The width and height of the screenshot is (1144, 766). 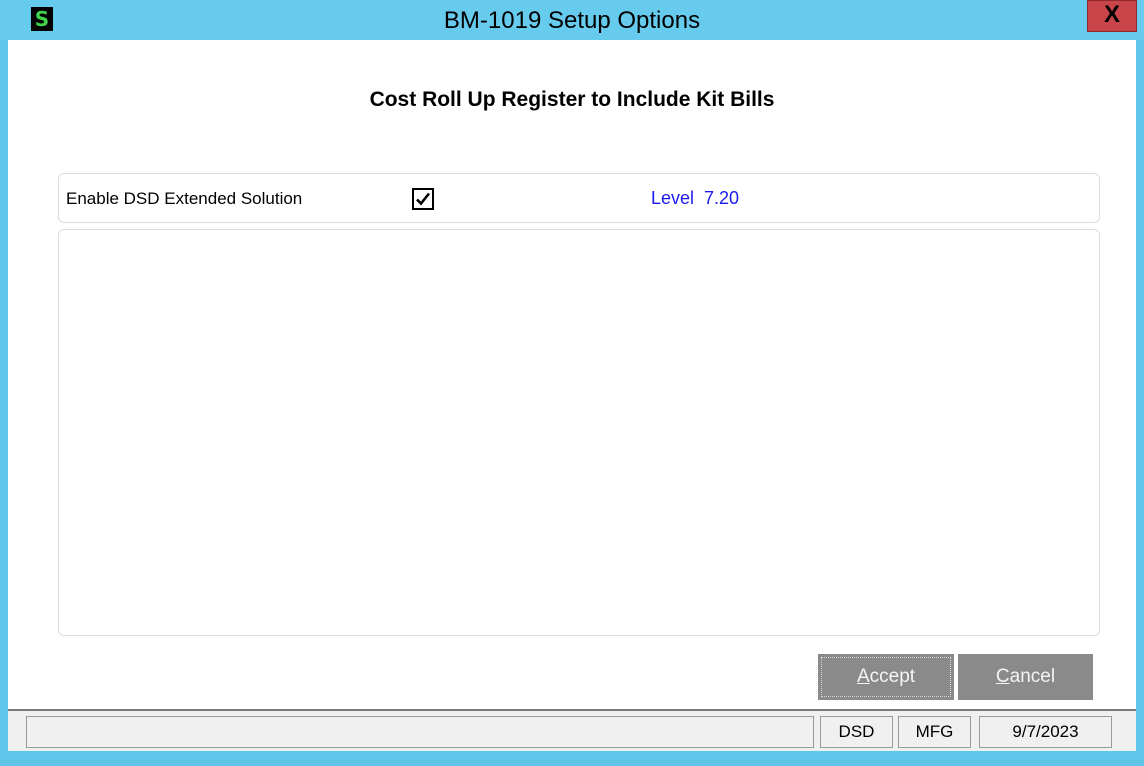 What do you see at coordinates (1002, 676) in the screenshot?
I see `cancel-mnemonic: C` at bounding box center [1002, 676].